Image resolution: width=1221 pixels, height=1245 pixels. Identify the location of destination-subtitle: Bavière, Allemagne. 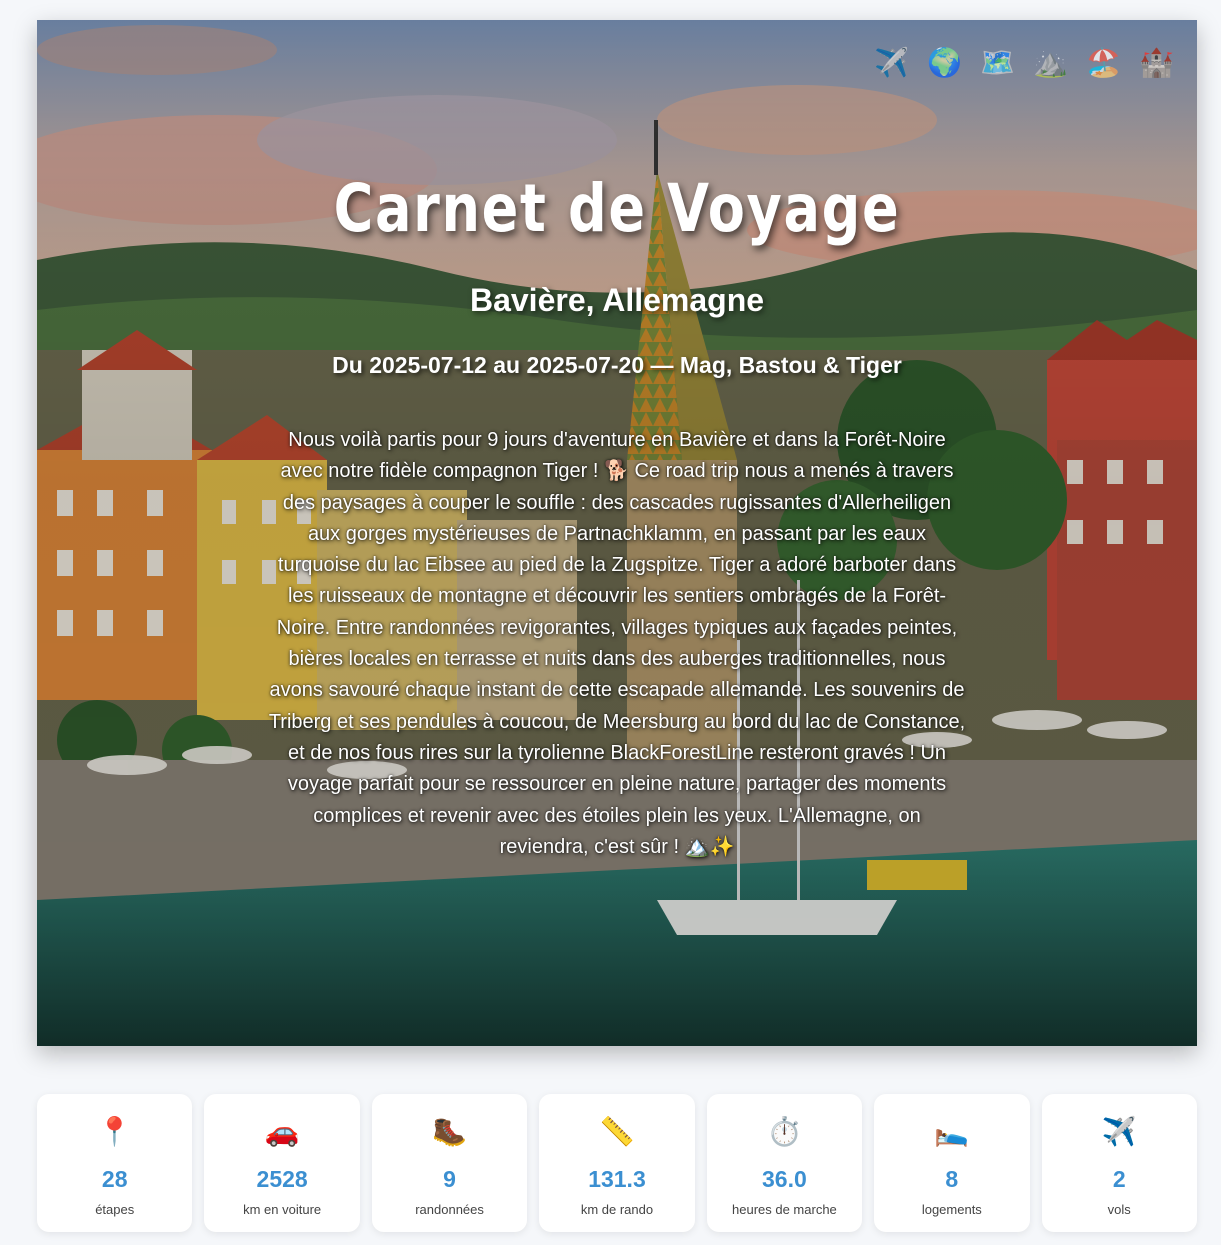
(617, 300).